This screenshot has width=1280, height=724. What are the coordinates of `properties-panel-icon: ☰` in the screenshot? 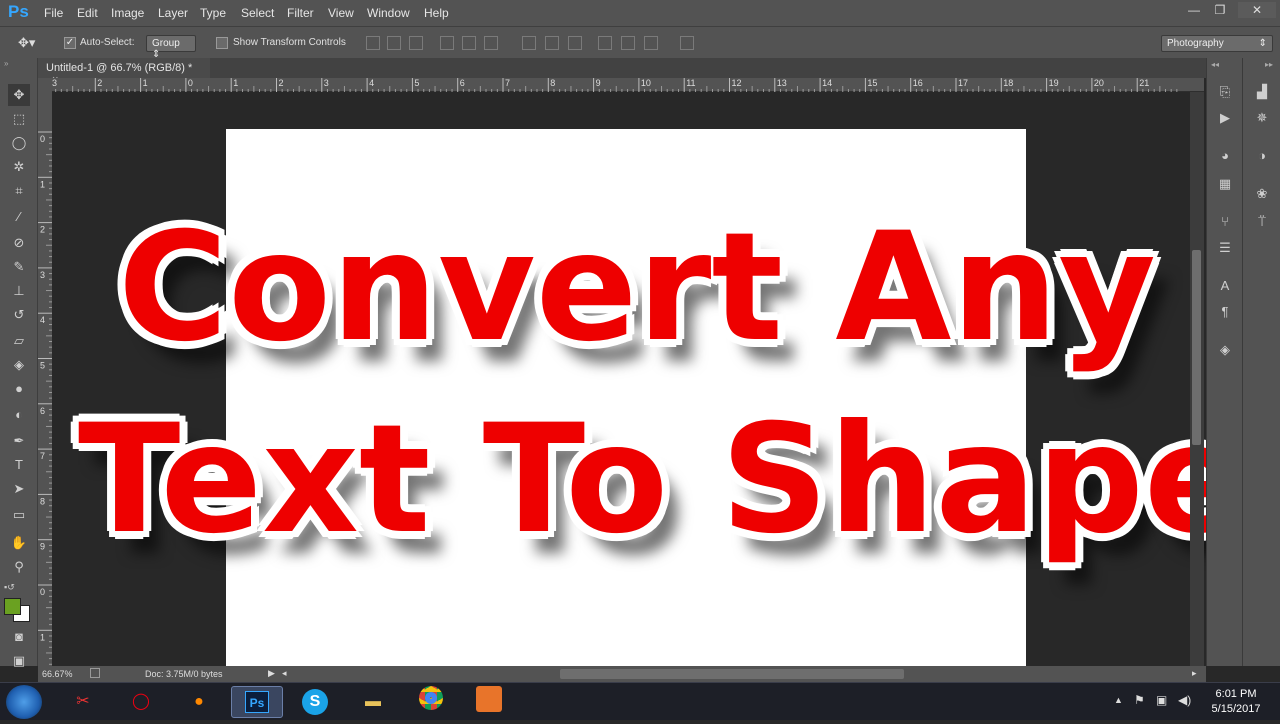 It's located at (1225, 248).